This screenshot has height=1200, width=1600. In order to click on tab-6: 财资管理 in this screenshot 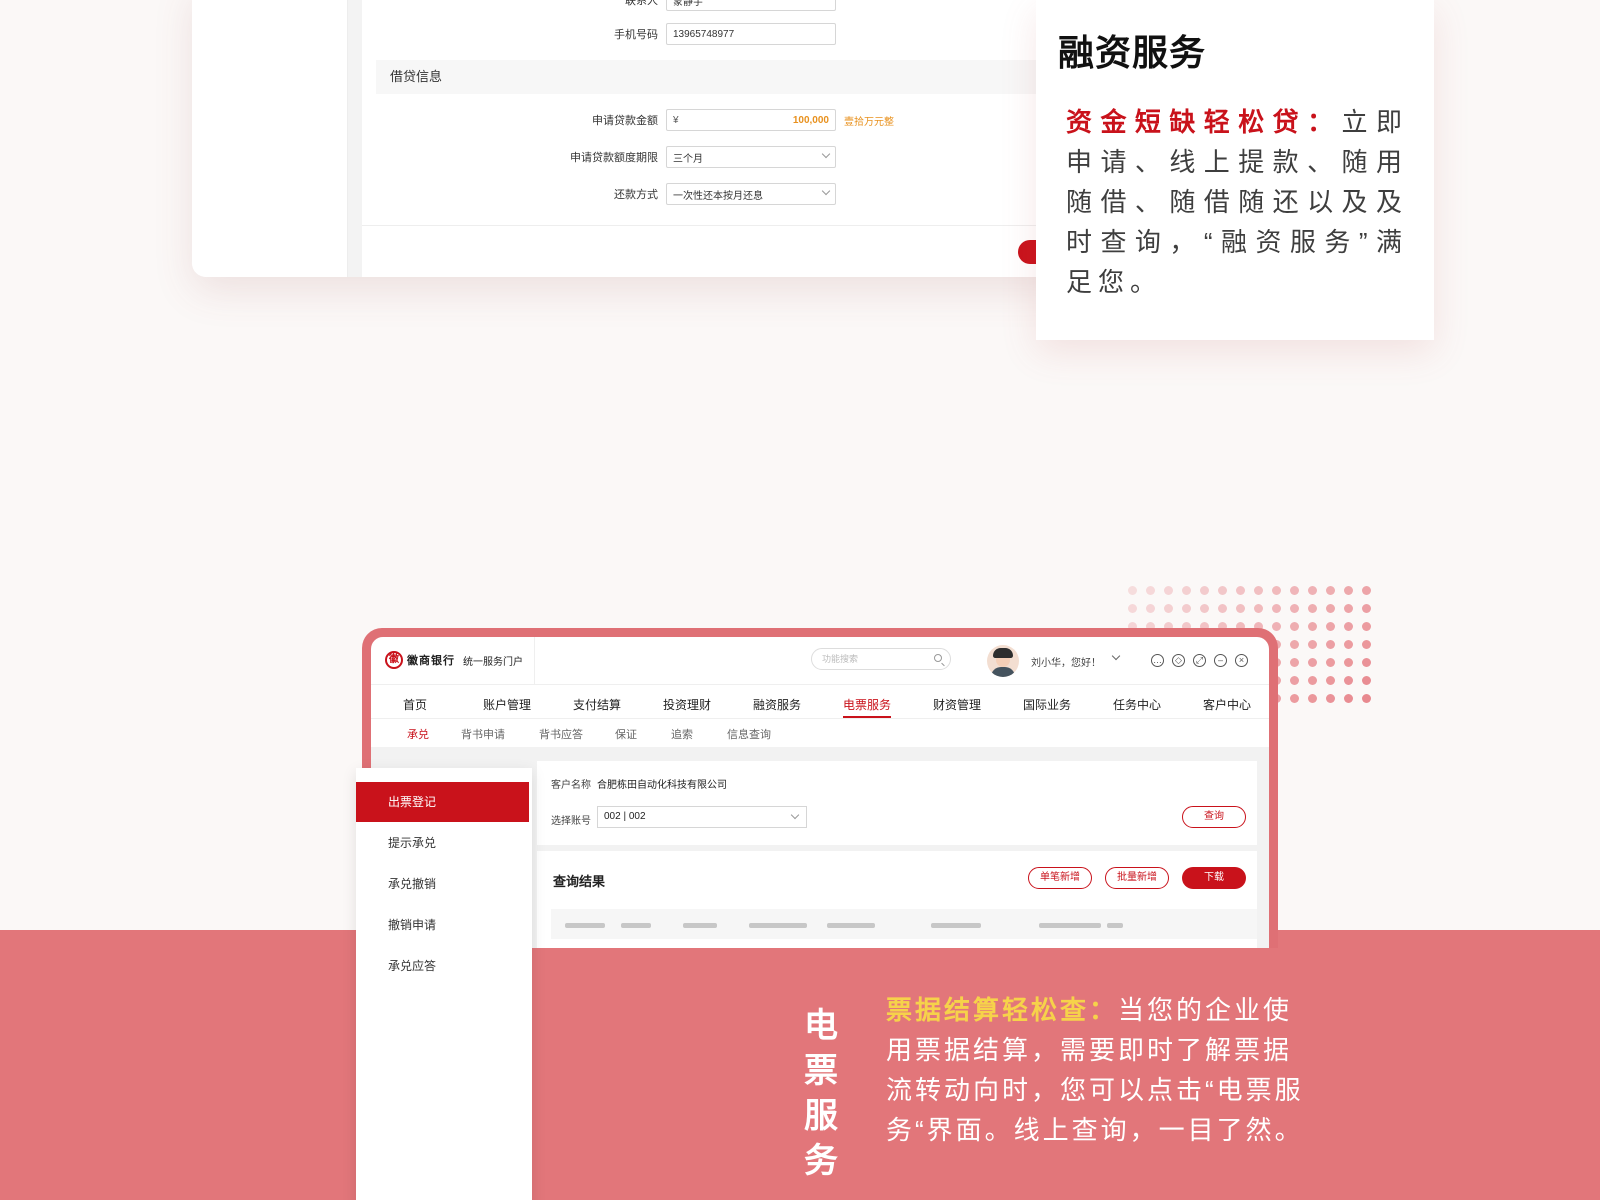, I will do `click(957, 704)`.